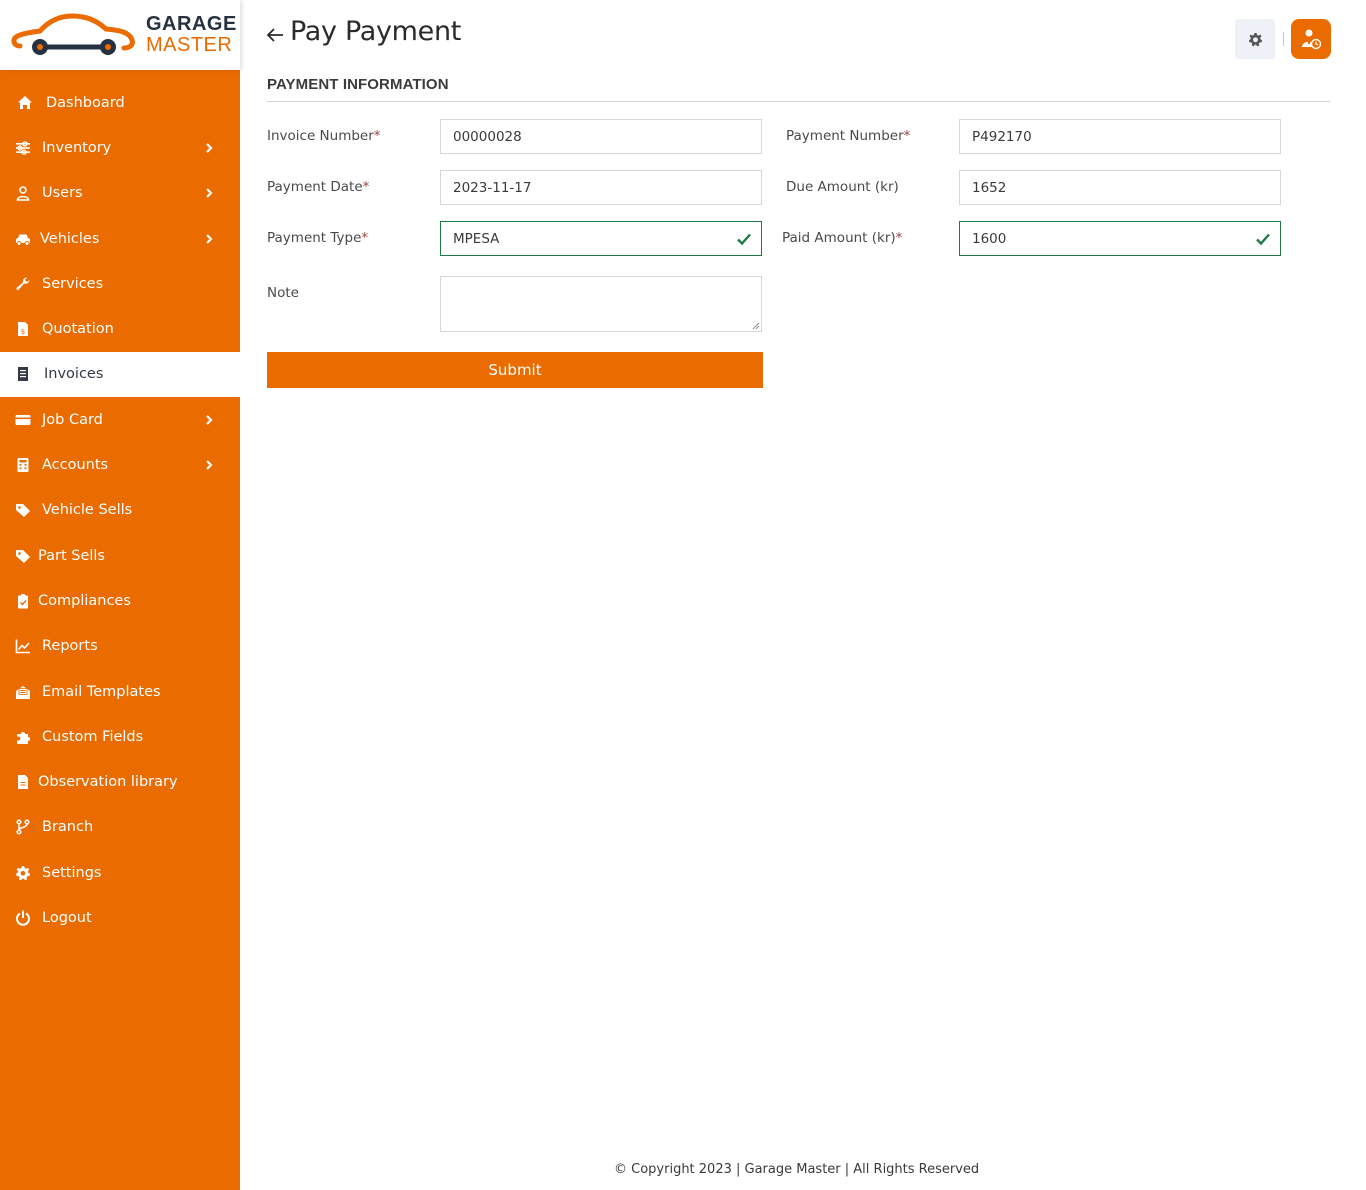 The width and height of the screenshot is (1366, 1190). Describe the element at coordinates (798, 89) in the screenshot. I see `section-title: PAYMENT INFORMATION` at that location.